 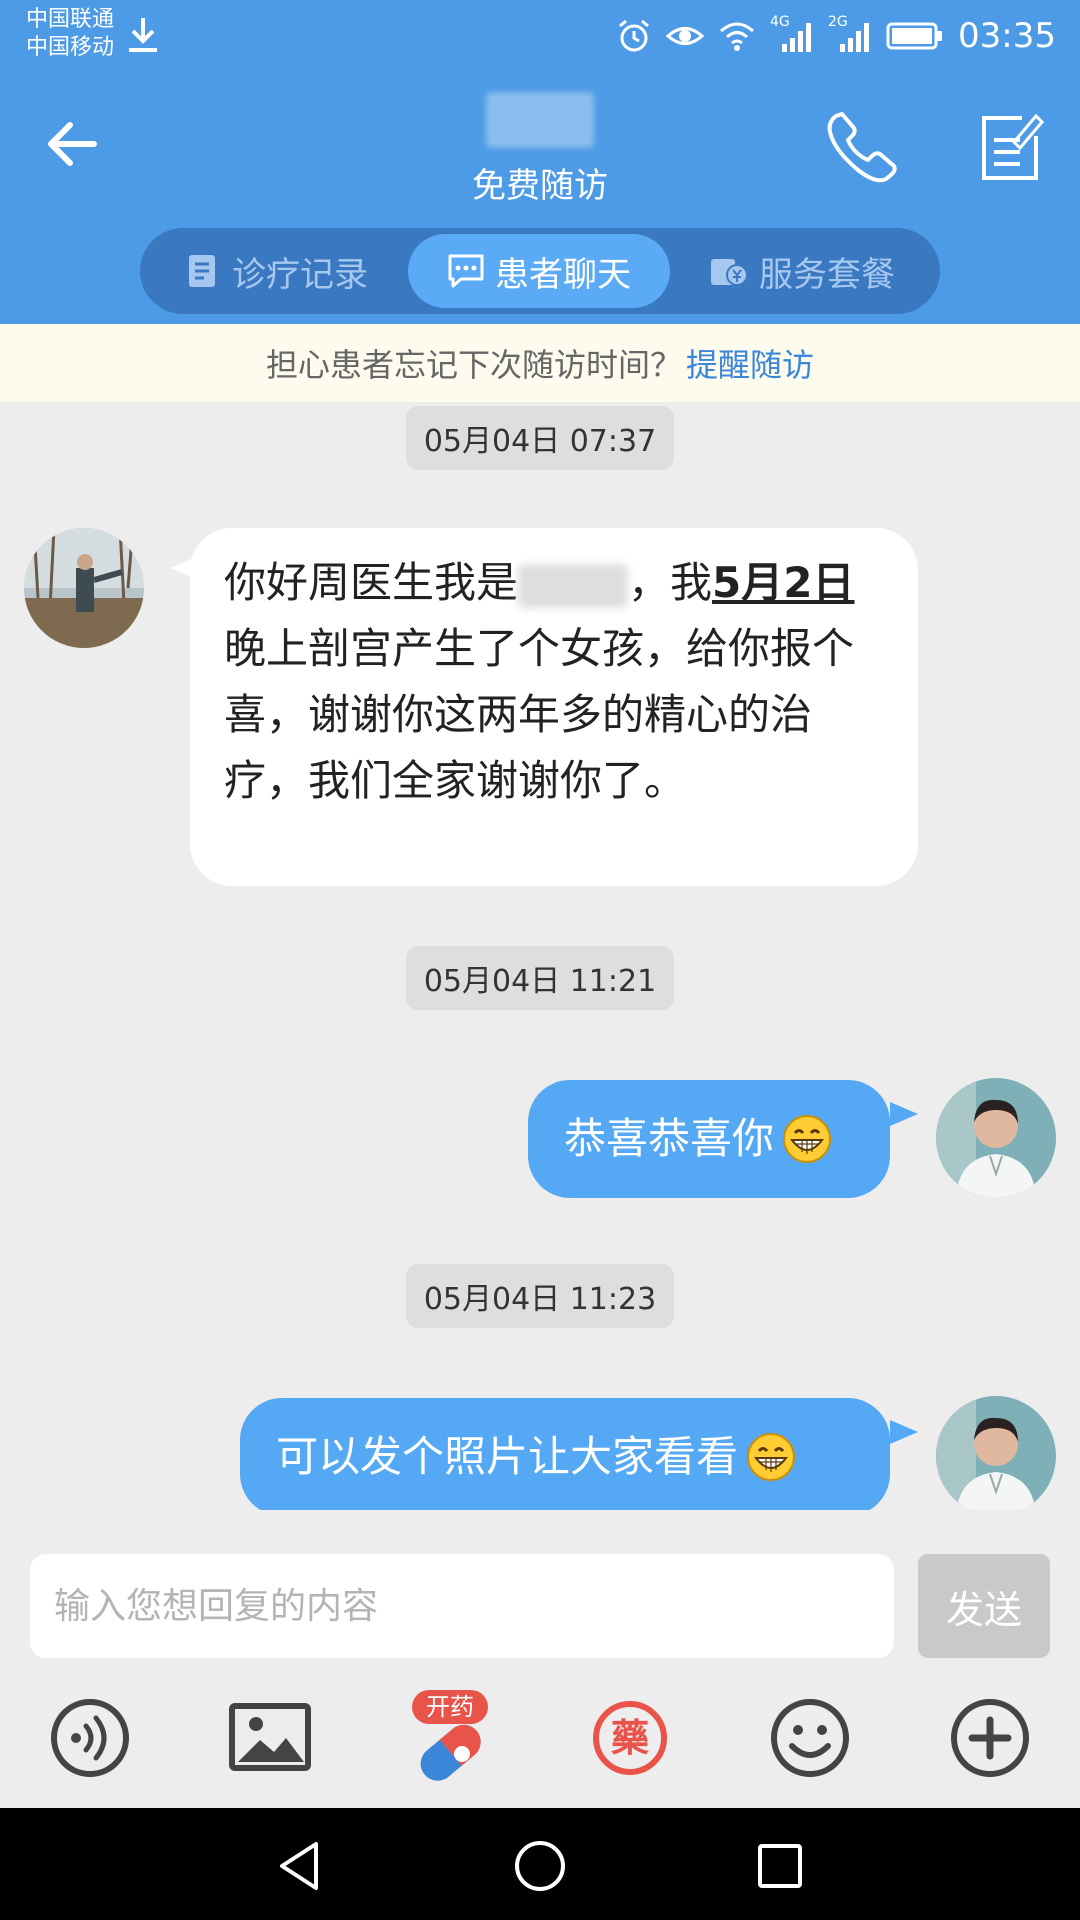 What do you see at coordinates (540, 438) in the screenshot?
I see `message-timestamp: 05月04日 07:37` at bounding box center [540, 438].